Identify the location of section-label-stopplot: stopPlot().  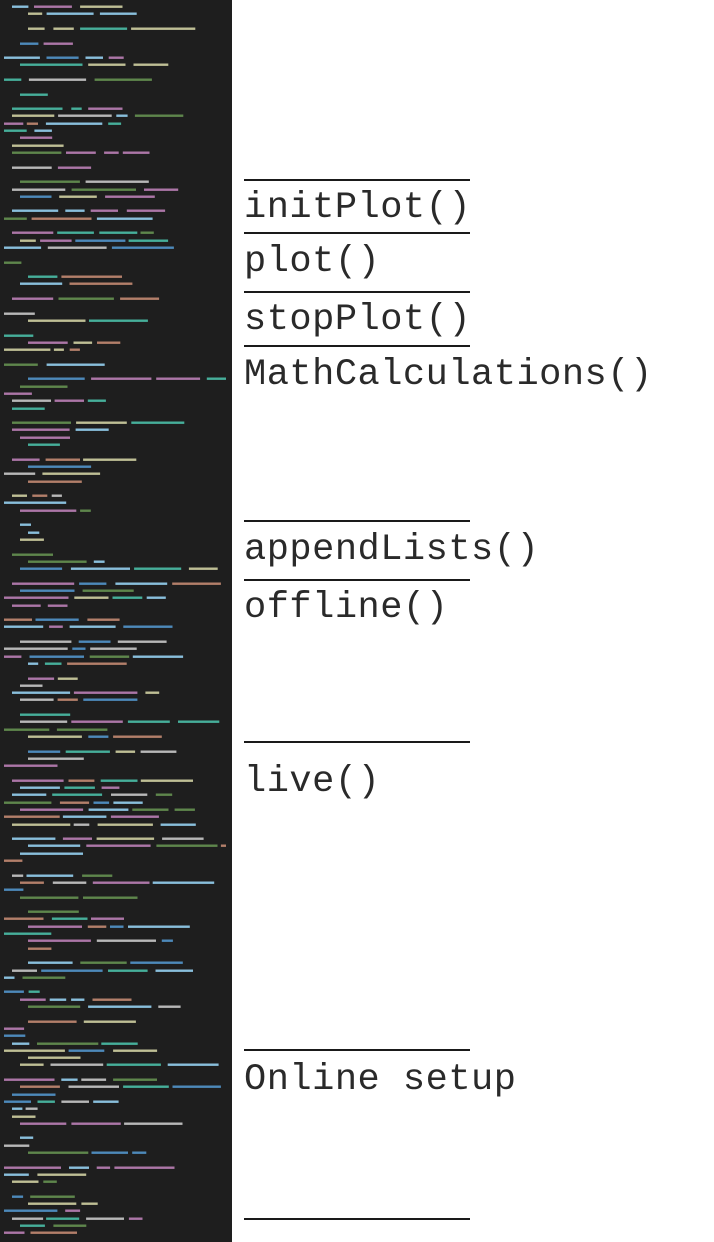
(358, 320).